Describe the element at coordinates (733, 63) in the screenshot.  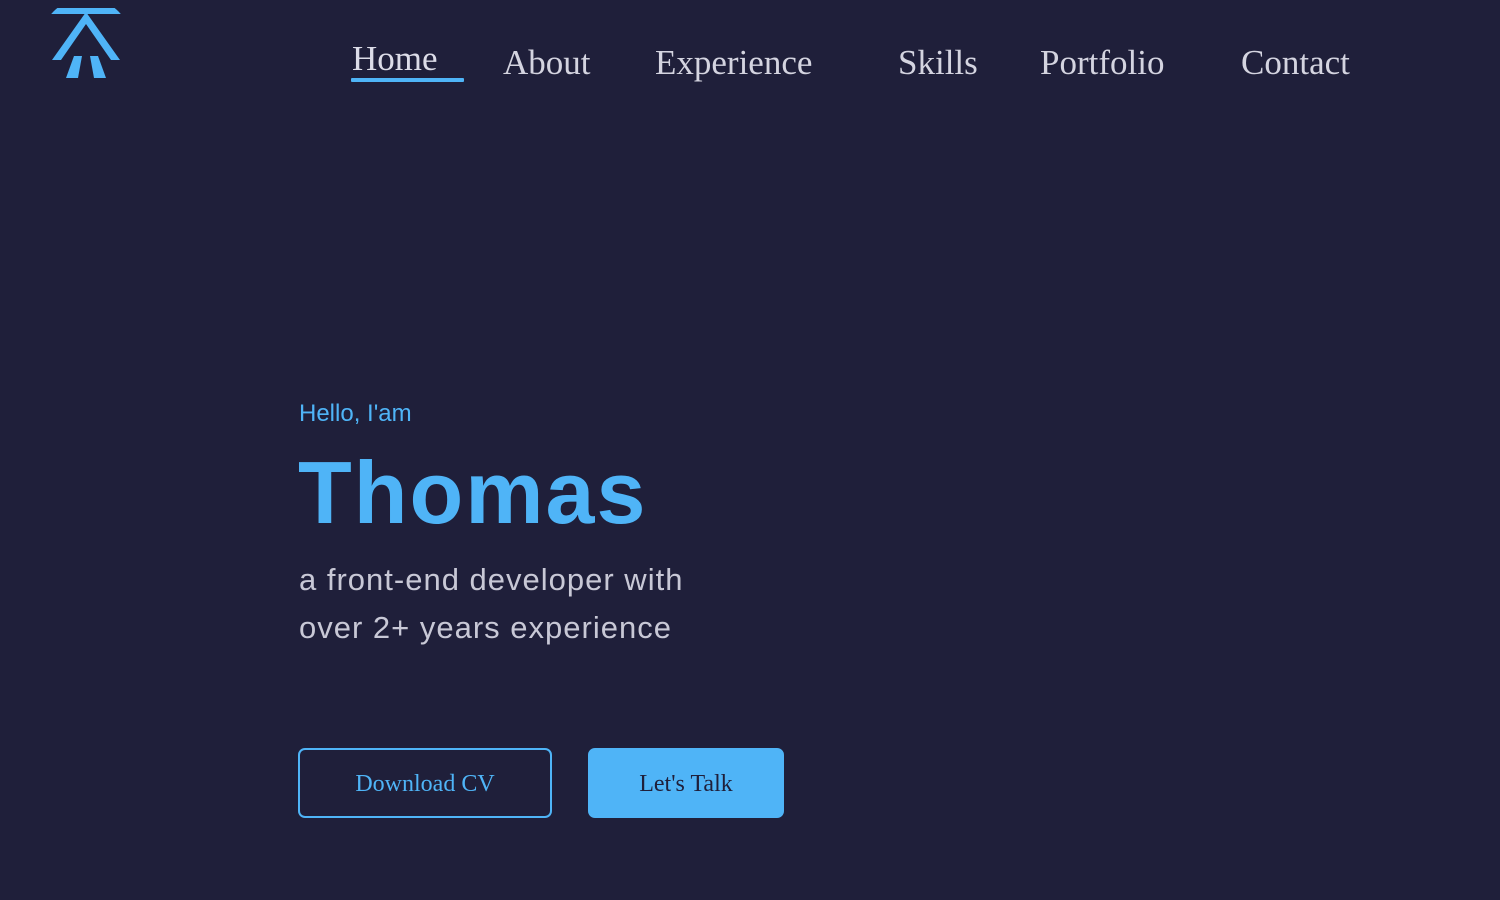
I see `nav-experience: Experience` at that location.